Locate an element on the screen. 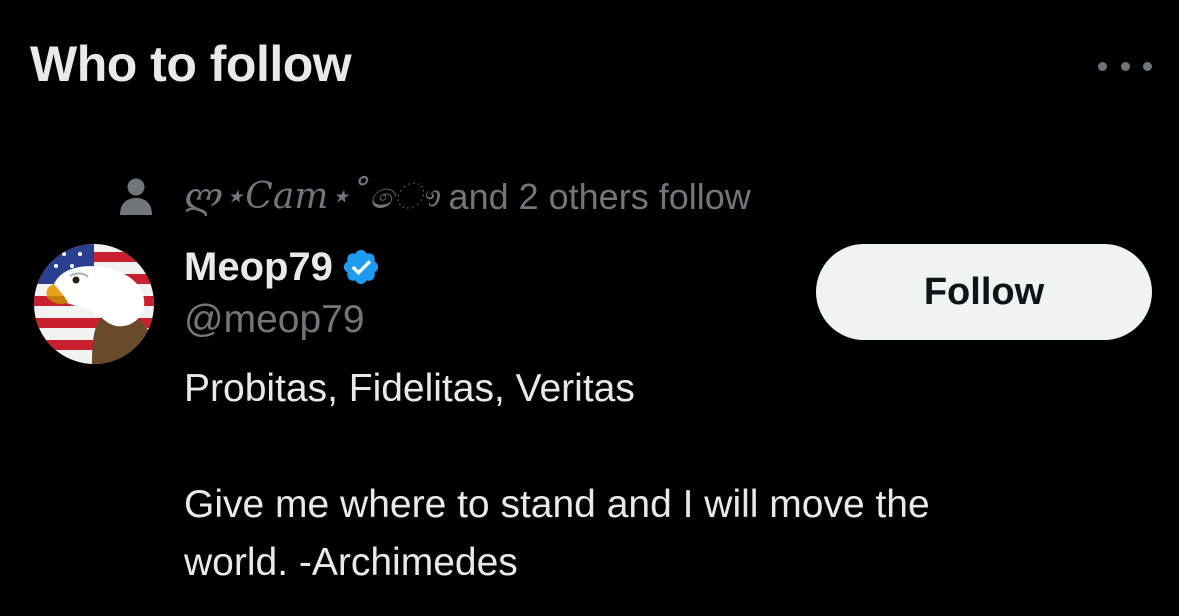 The image size is (1179, 616). bio-spacer is located at coordinates (664, 447).